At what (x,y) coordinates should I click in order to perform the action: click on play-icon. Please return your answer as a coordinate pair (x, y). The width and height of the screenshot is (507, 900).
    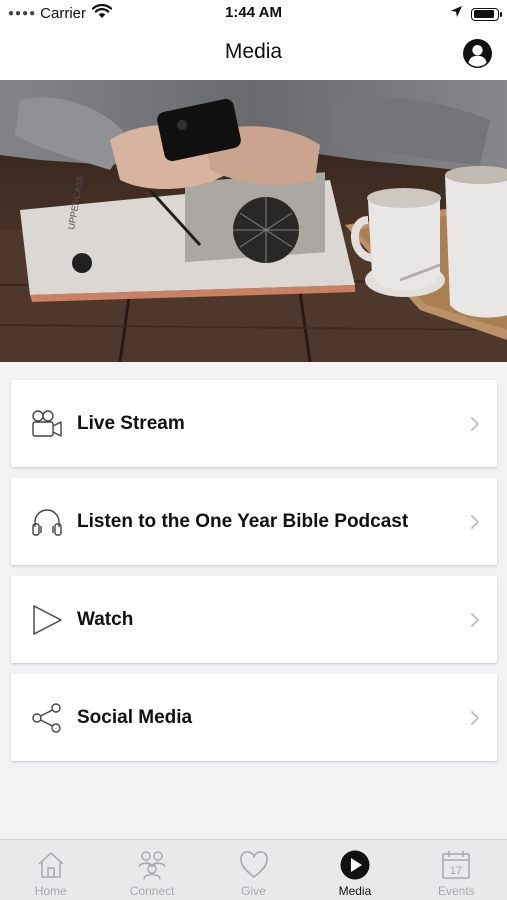
    Looking at the image, I should click on (47, 620).